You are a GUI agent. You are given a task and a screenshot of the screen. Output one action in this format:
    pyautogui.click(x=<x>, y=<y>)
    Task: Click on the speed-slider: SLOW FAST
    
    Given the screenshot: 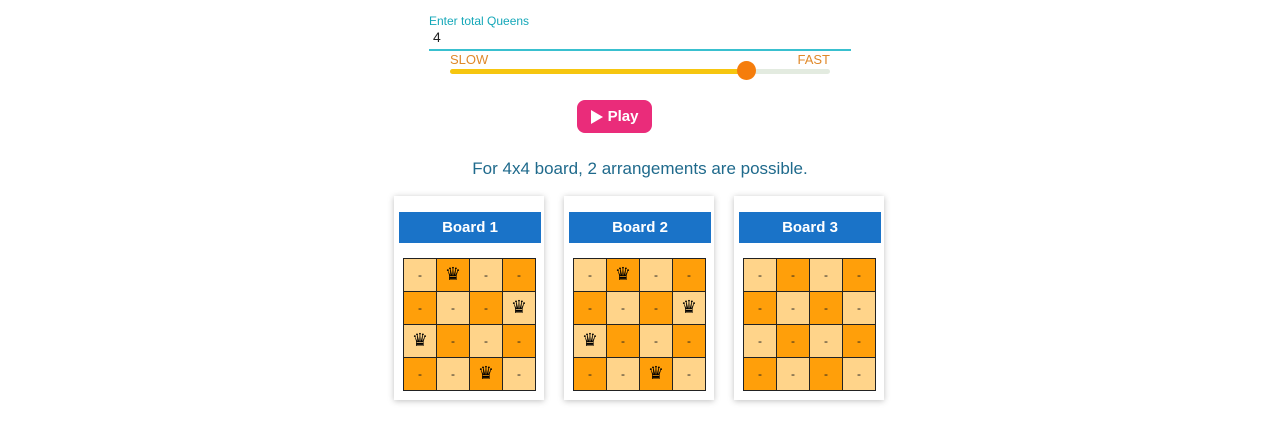 What is the action you would take?
    pyautogui.click(x=640, y=67)
    